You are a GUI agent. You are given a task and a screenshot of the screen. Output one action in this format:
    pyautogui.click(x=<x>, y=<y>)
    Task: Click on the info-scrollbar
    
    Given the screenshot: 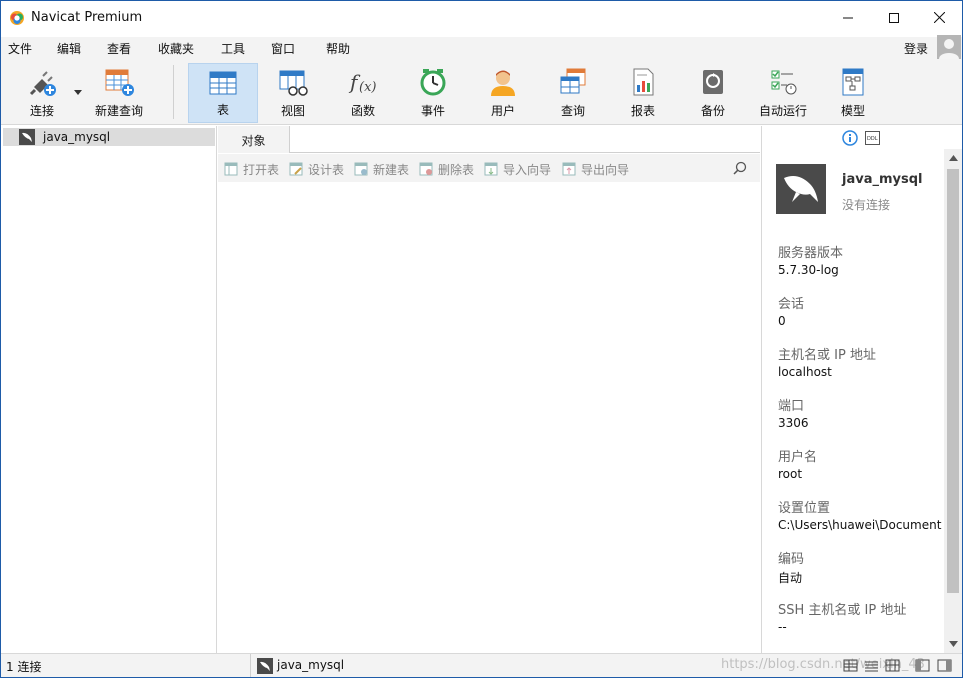 What is the action you would take?
    pyautogui.click(x=953, y=401)
    